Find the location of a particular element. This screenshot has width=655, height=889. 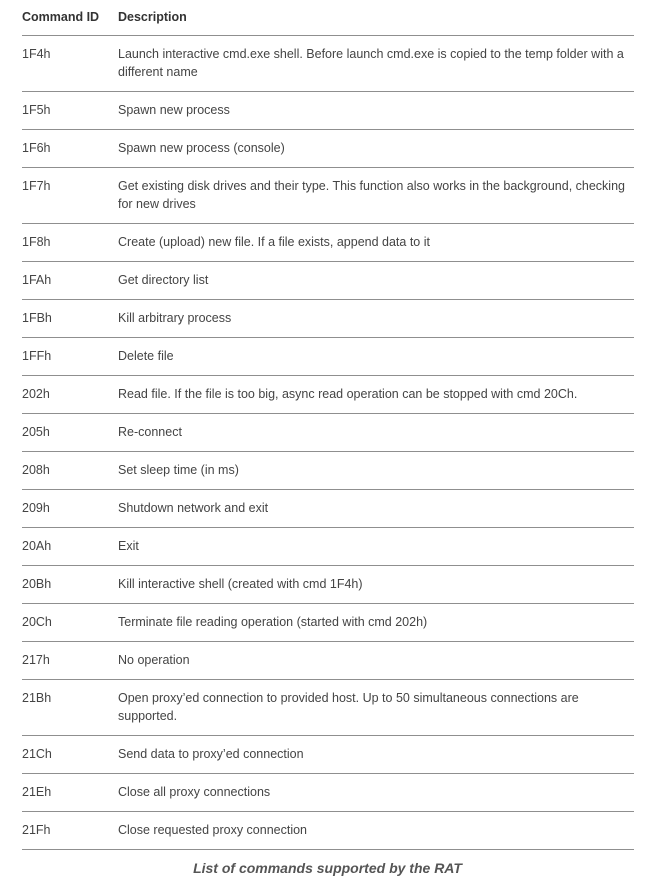

header-row: Command ID Description is located at coordinates (328, 18).